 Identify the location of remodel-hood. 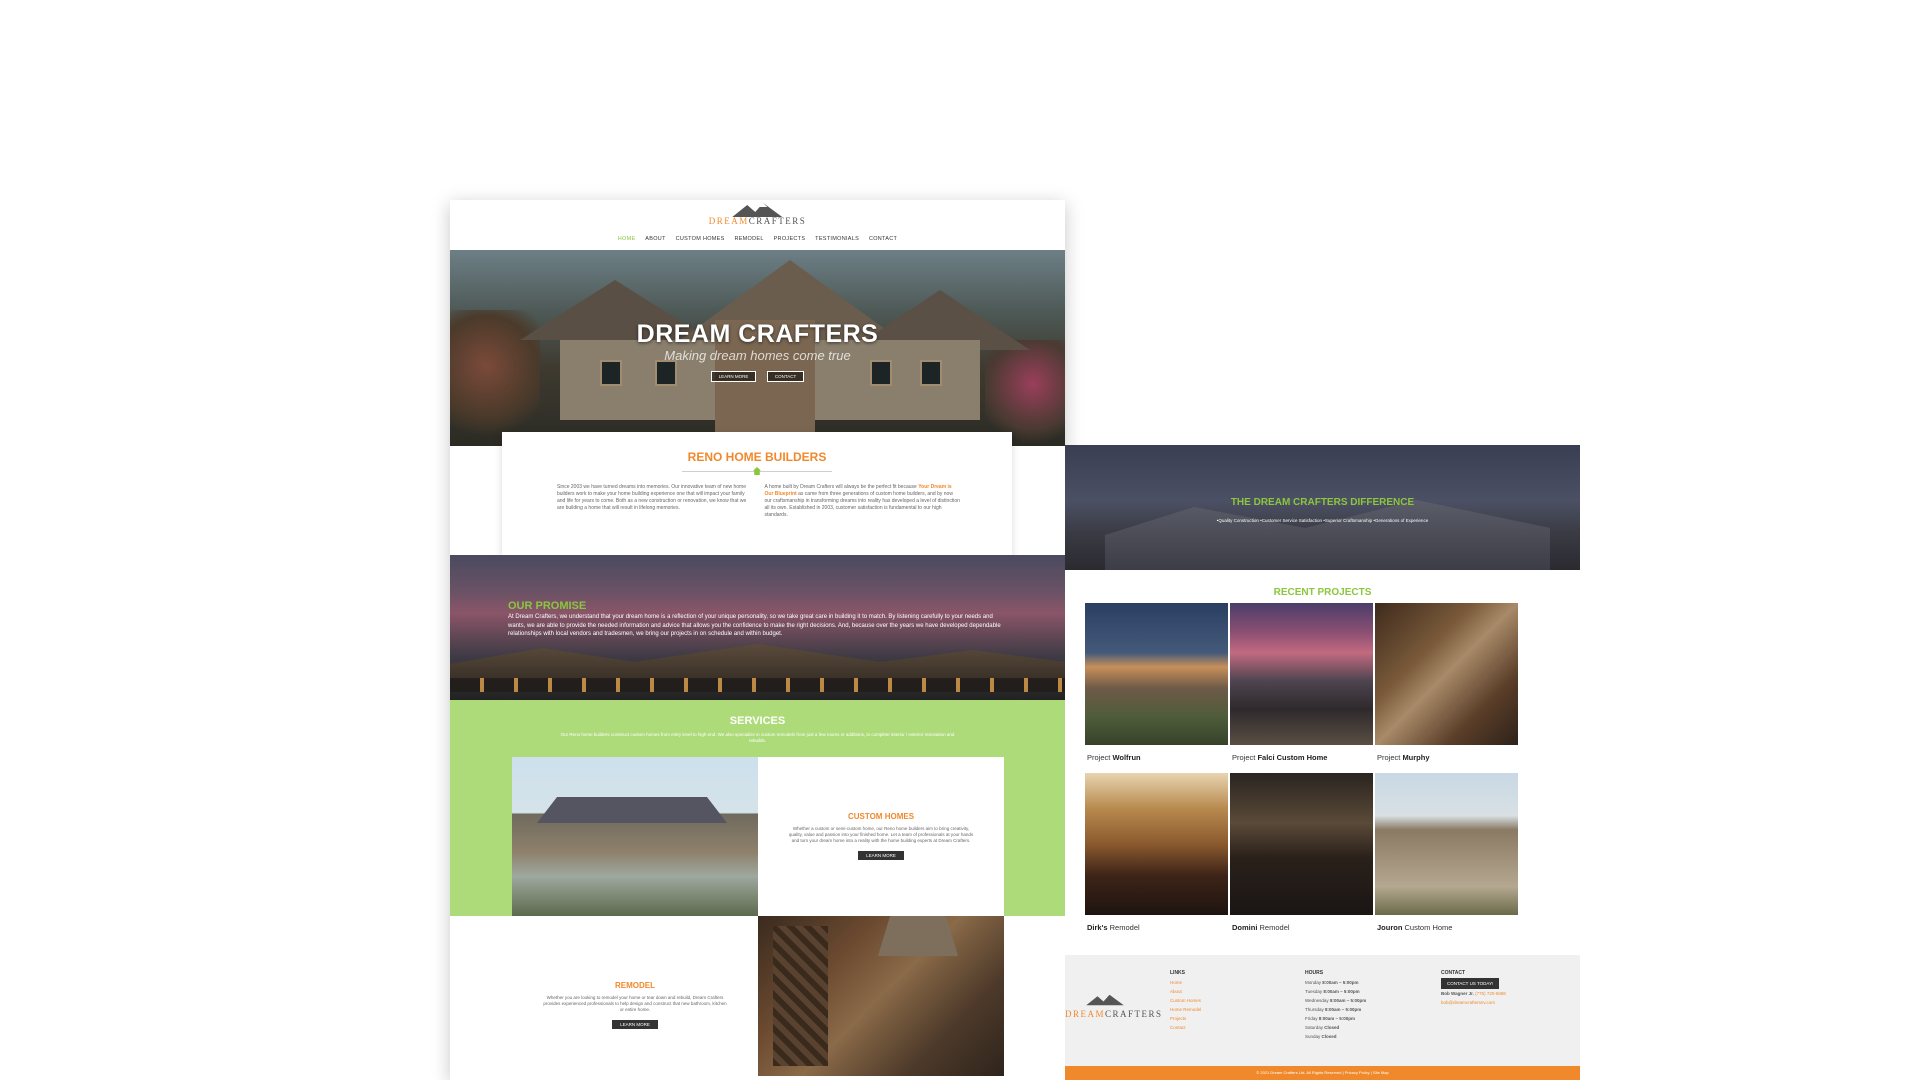
(918, 936).